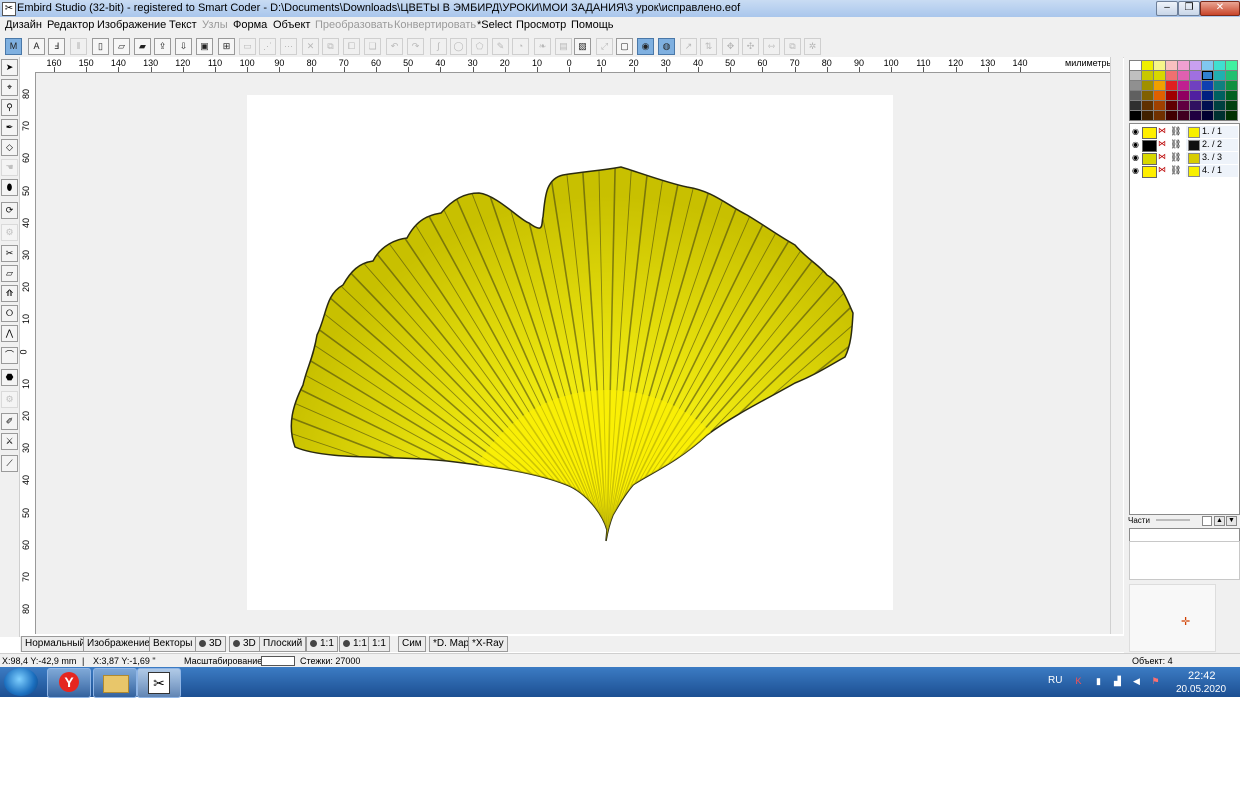 The image size is (1240, 800). I want to click on toolbar-redo-icon: ↷, so click(415, 46).